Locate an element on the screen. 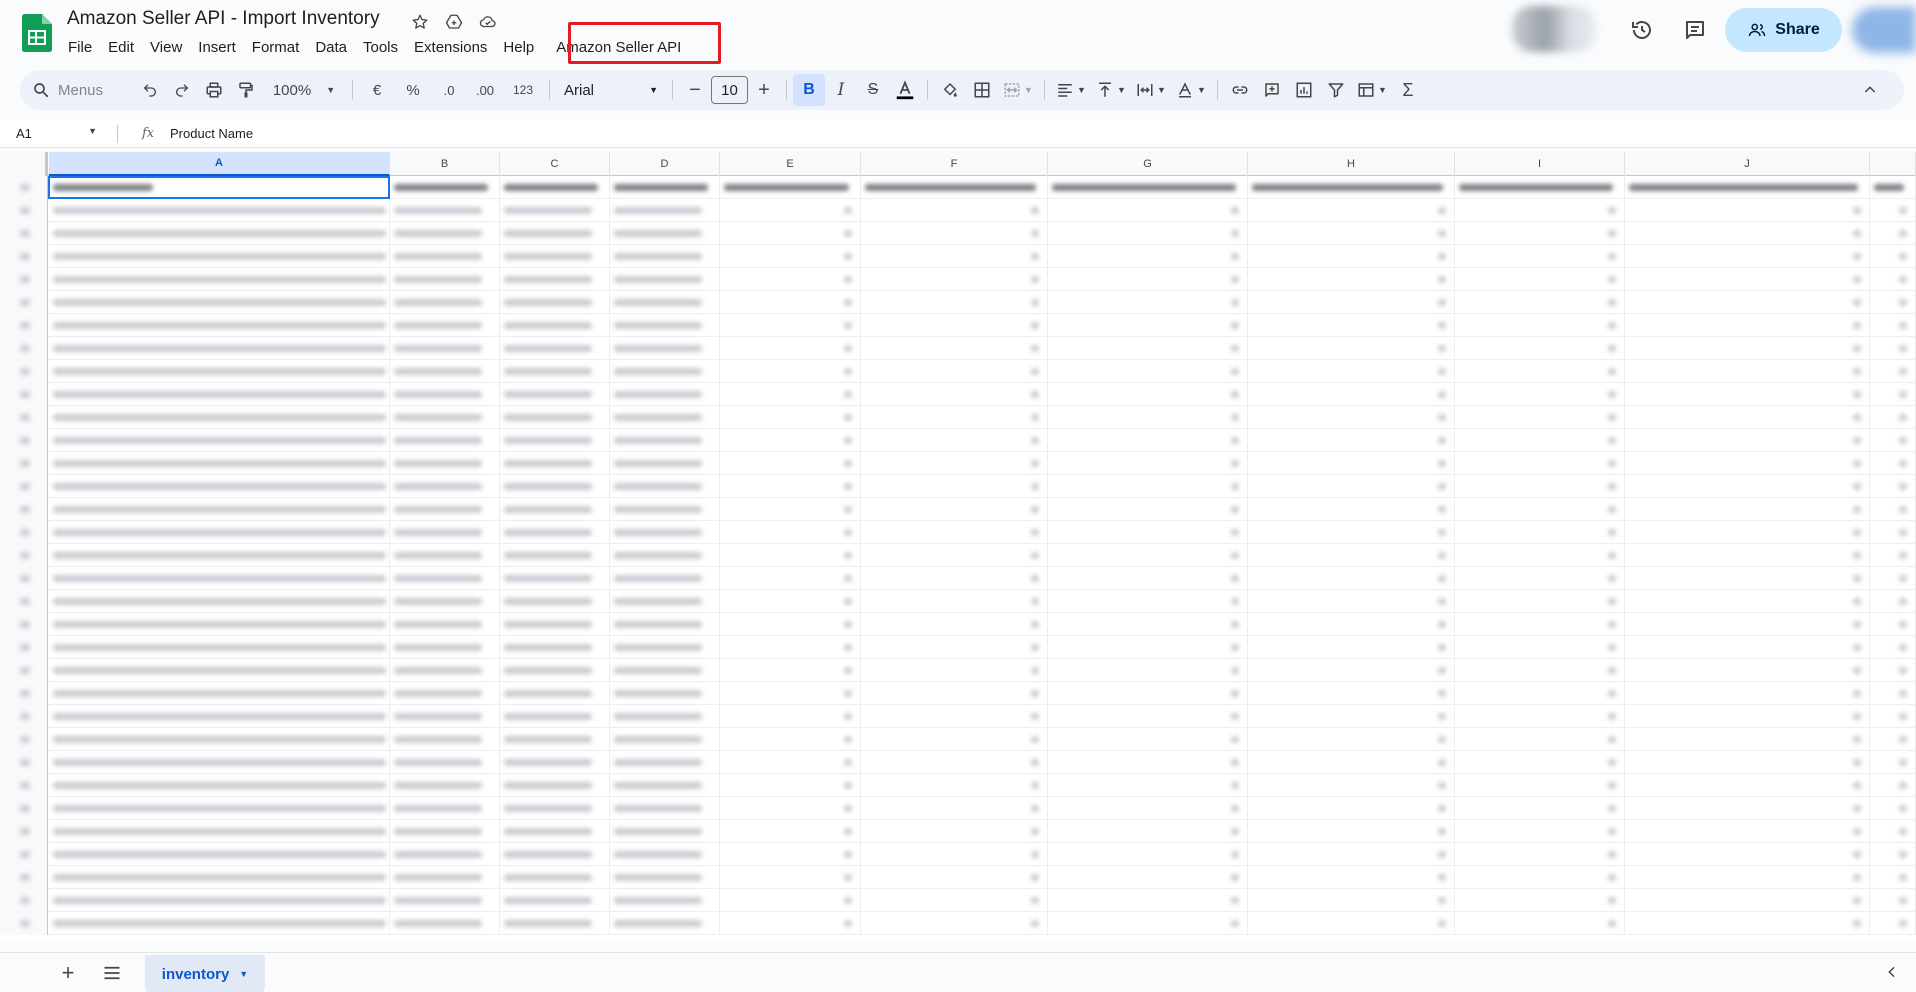 Image resolution: width=1916 pixels, height=992 pixels. insert-chart-button is located at coordinates (1304, 90).